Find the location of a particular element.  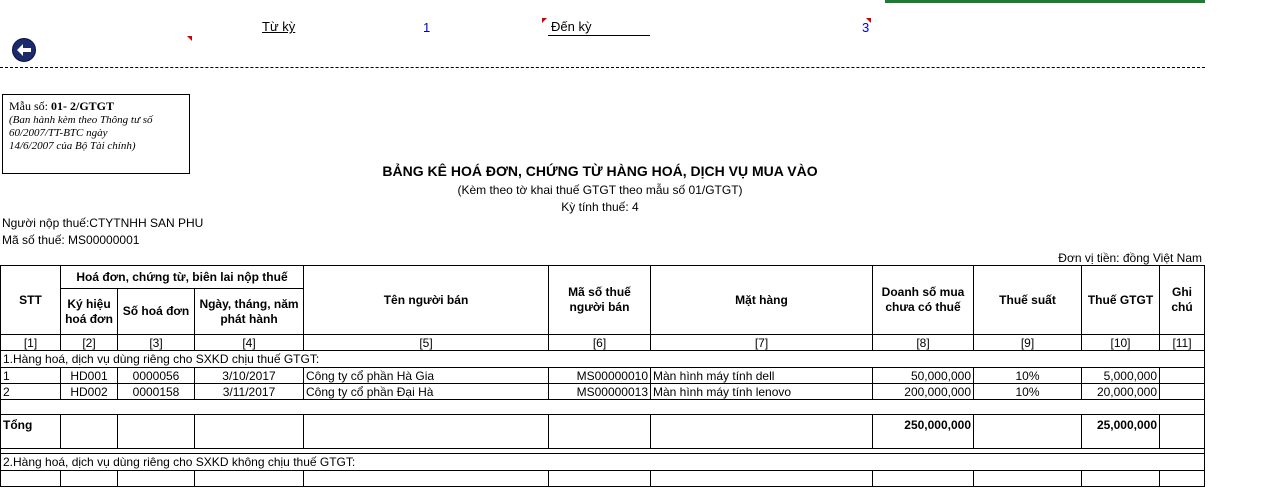

cell-stt: 1 is located at coordinates (30, 375).